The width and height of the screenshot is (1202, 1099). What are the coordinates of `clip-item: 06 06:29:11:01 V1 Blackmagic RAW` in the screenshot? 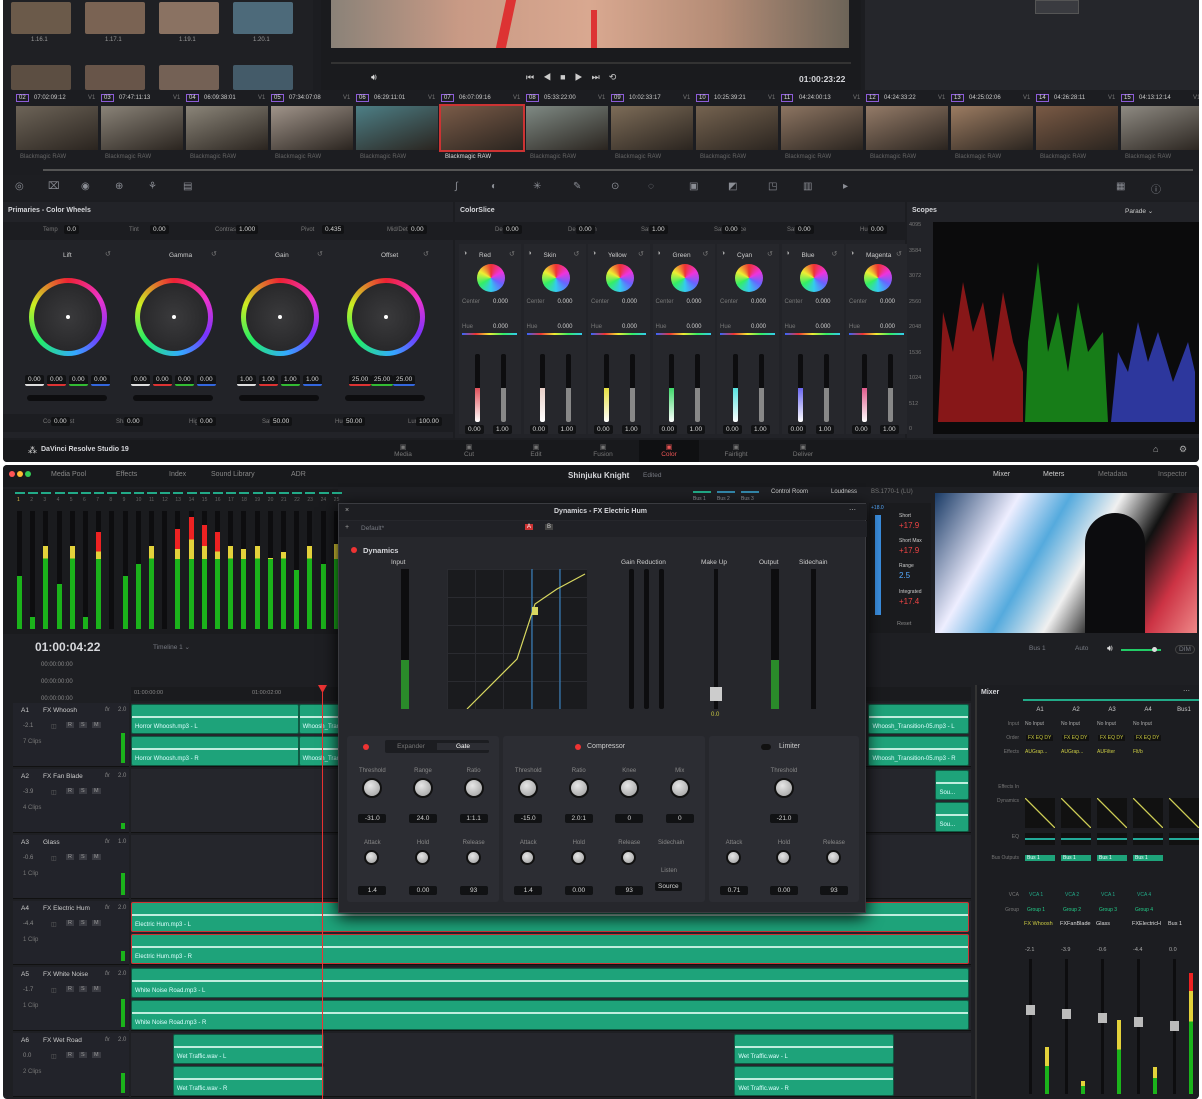 It's located at (398, 130).